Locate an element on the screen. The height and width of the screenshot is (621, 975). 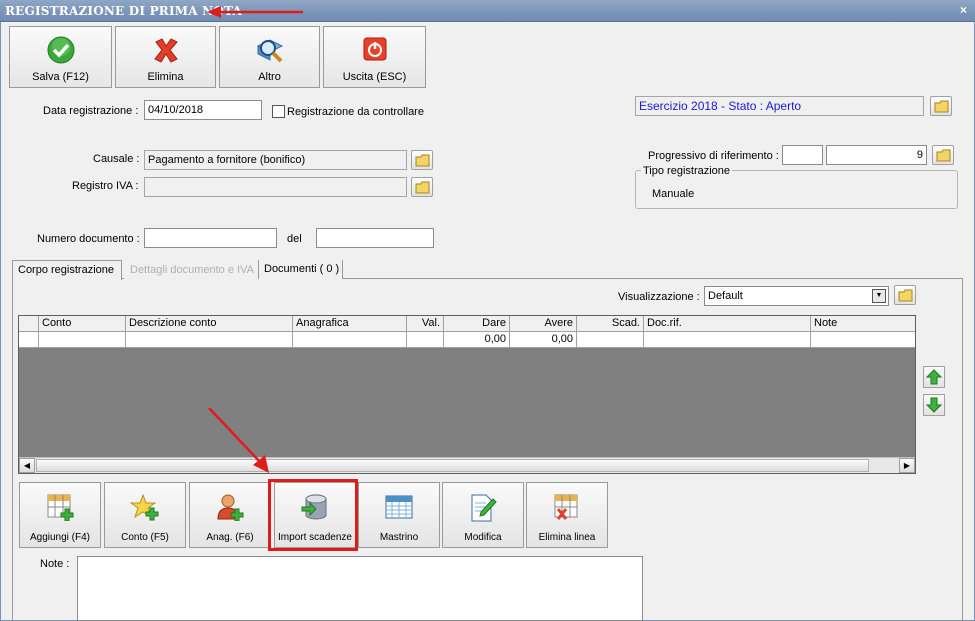
cell-conto is located at coordinates (82, 340).